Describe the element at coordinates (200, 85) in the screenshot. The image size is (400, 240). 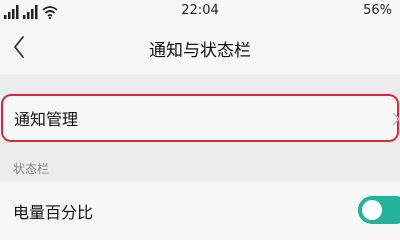
I see `group-spacer` at that location.